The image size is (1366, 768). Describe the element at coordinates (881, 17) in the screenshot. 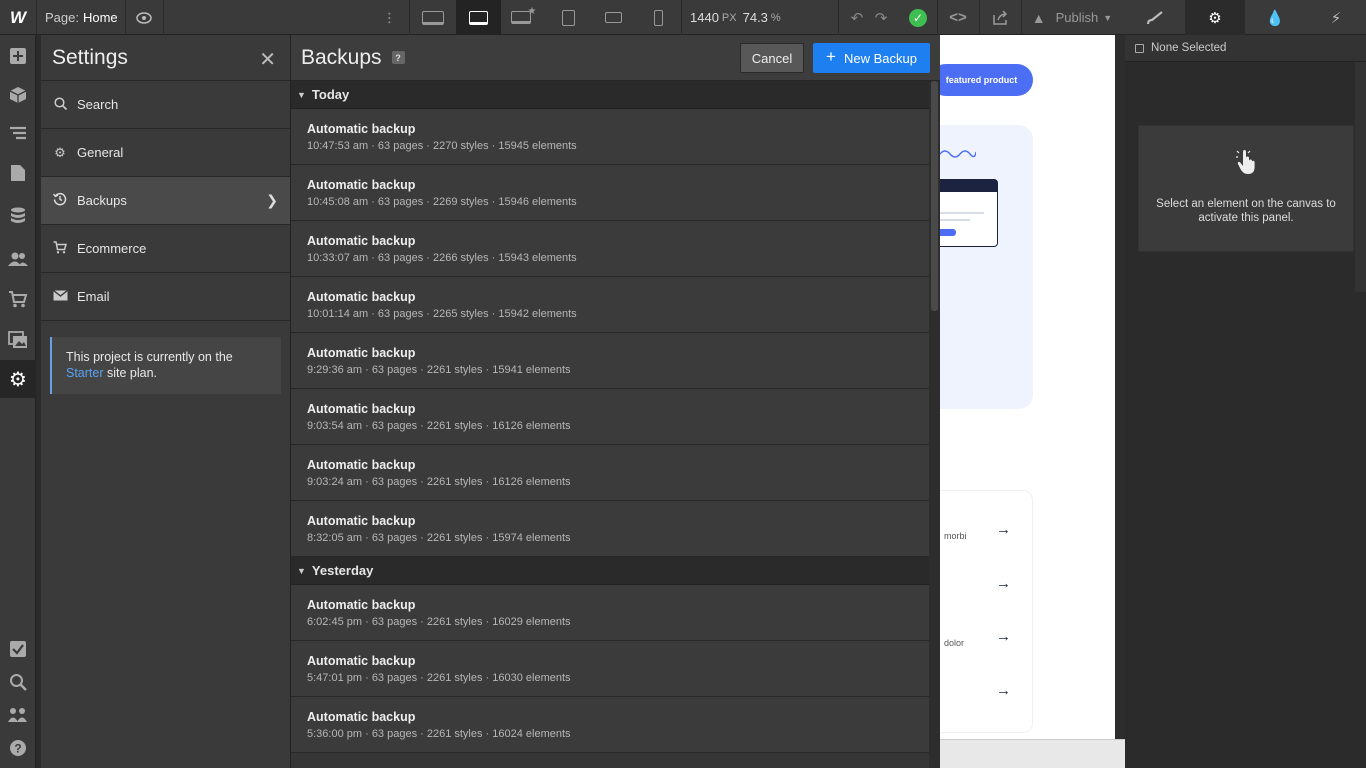

I see `redo-icon: ↷` at that location.